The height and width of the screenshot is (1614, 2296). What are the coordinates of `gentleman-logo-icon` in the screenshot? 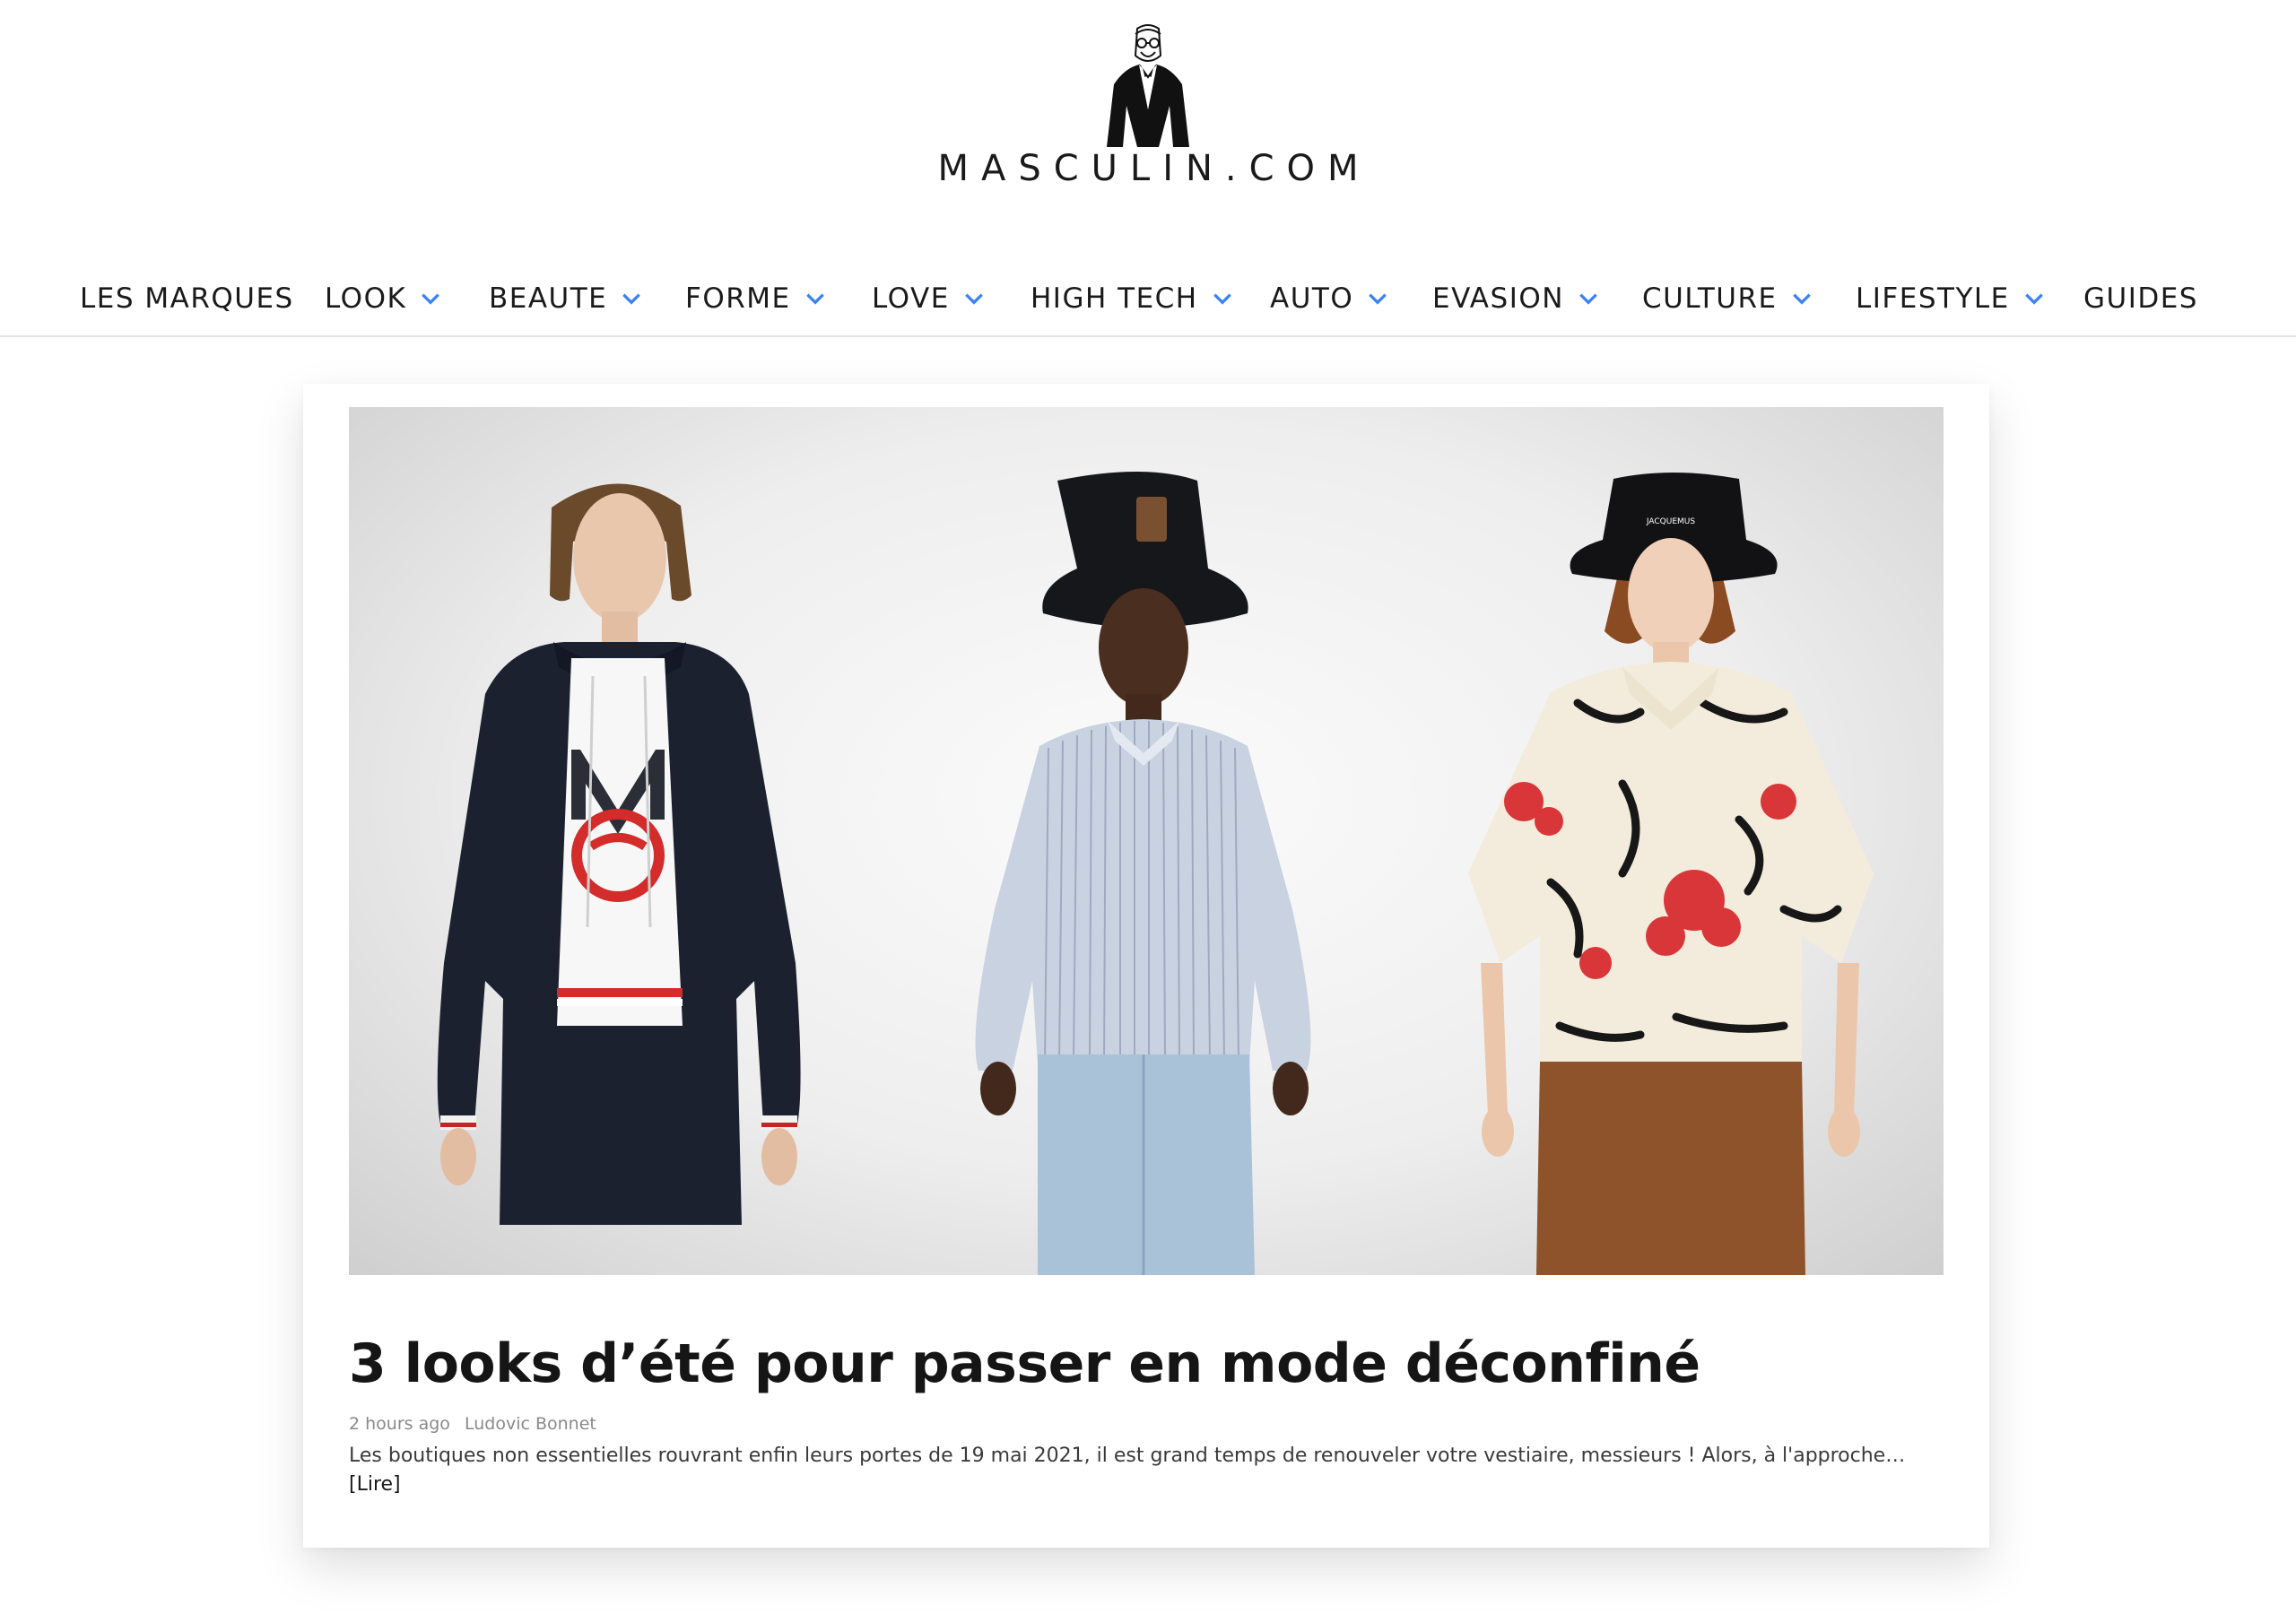 It's located at (1148, 85).